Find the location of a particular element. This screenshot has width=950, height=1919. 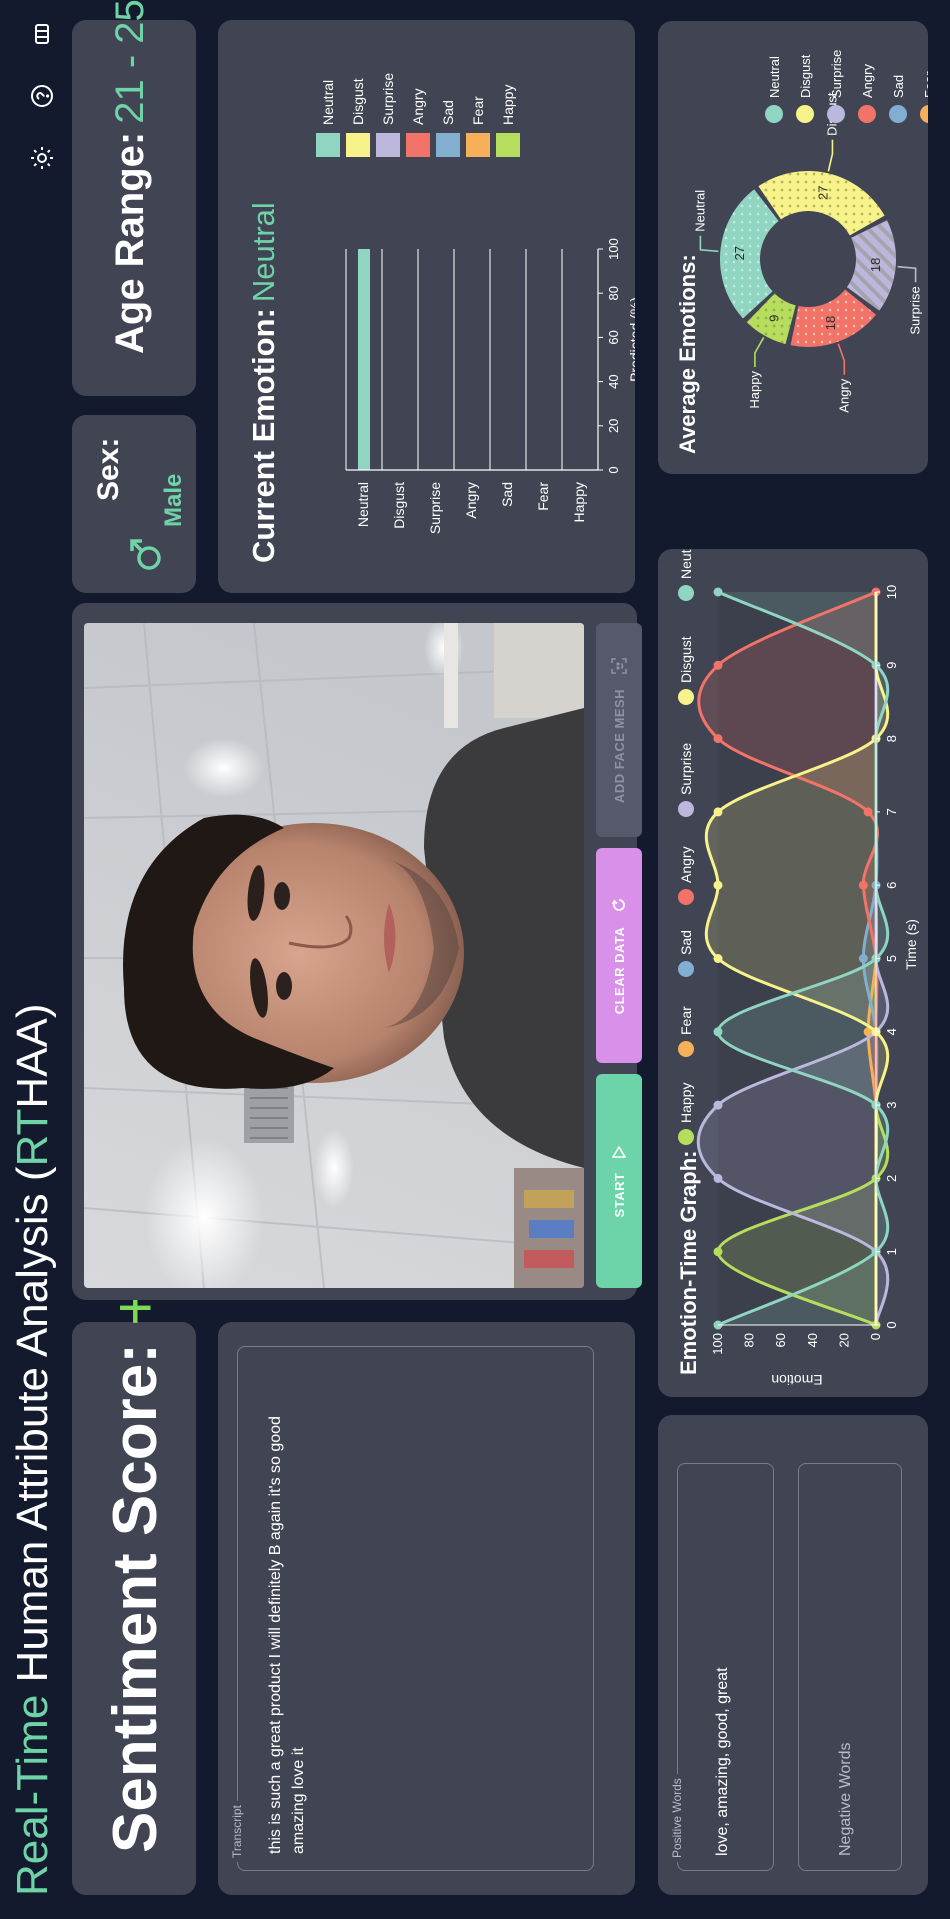

positive-words-legend: Positive Words is located at coordinates (677, 1818).